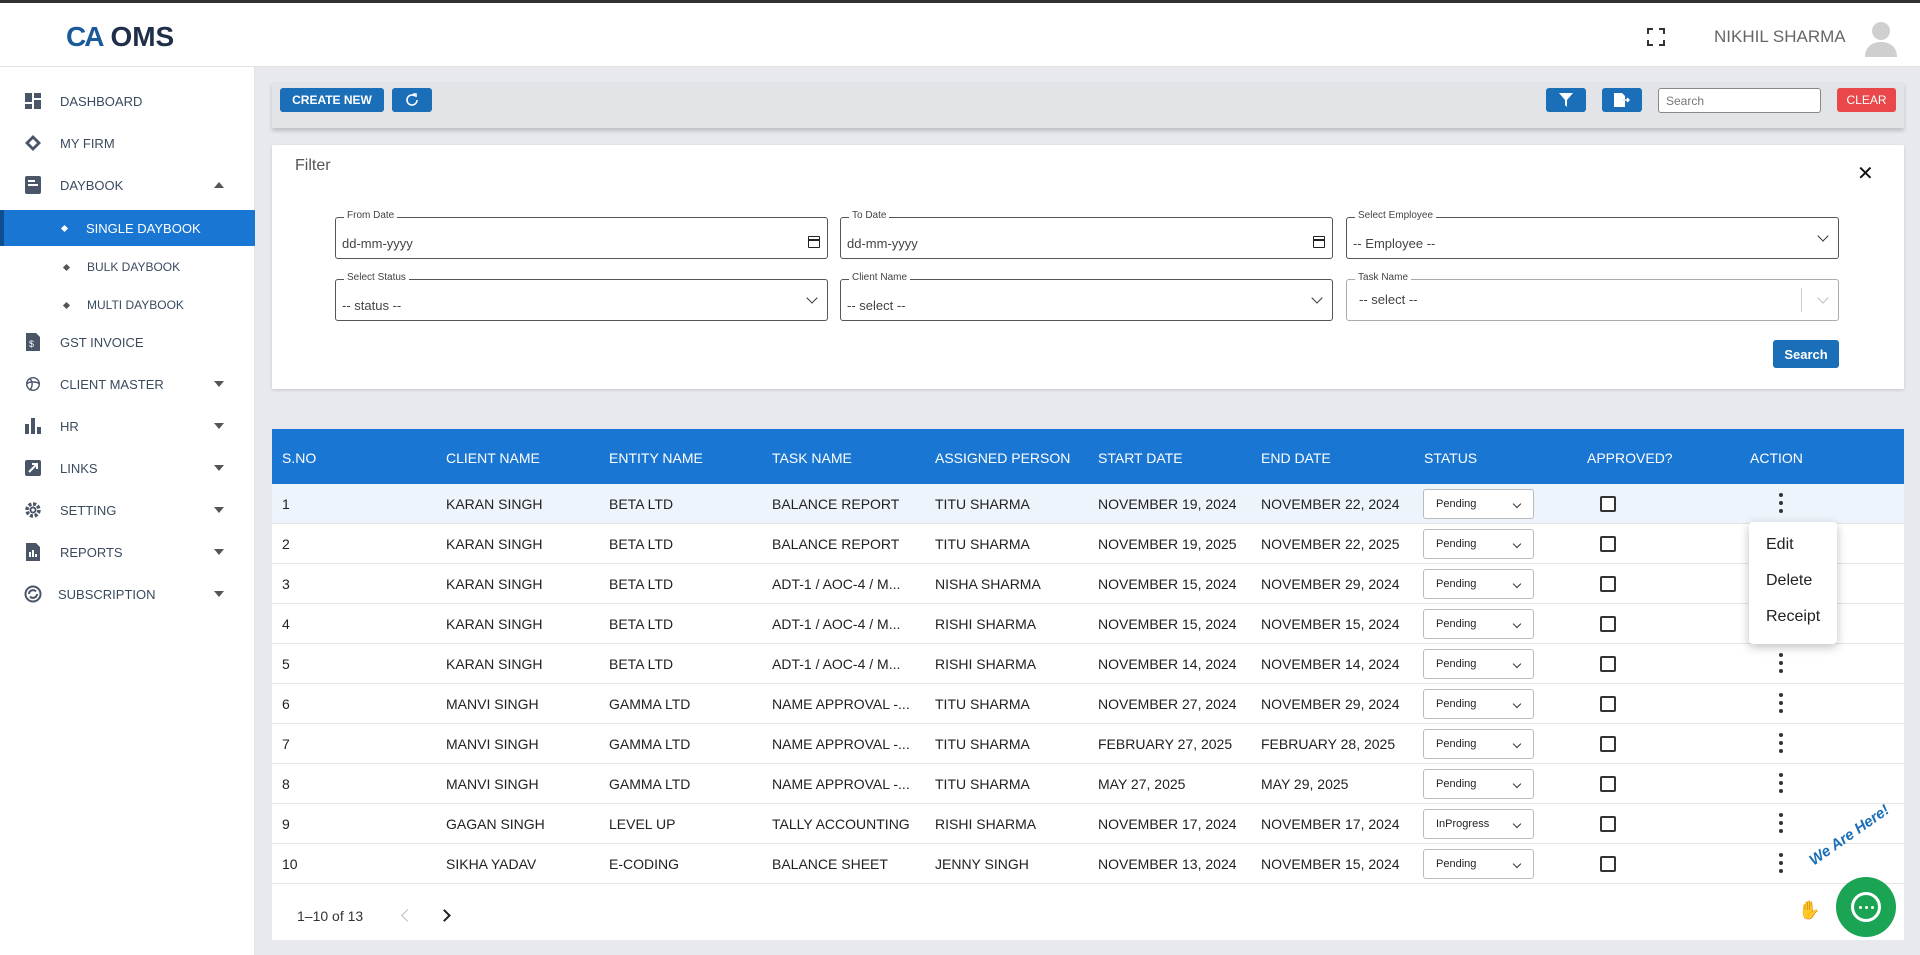 This screenshot has width=1920, height=955. Describe the element at coordinates (1086, 296) in the screenshot. I see `client-name-select: Client Name -- select --` at that location.